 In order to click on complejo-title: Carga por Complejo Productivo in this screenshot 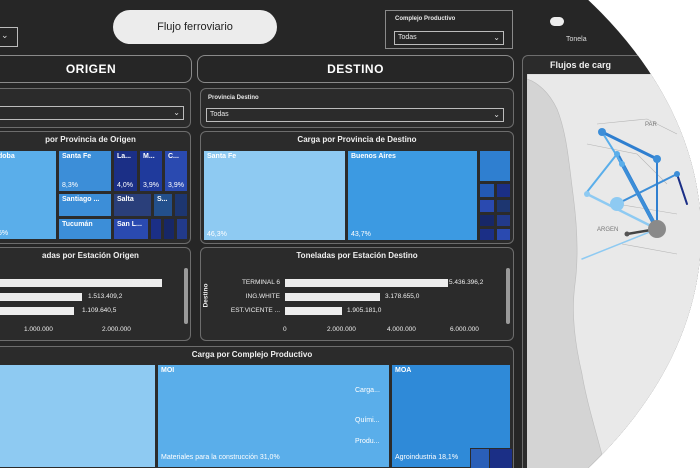, I will do `click(252, 354)`.